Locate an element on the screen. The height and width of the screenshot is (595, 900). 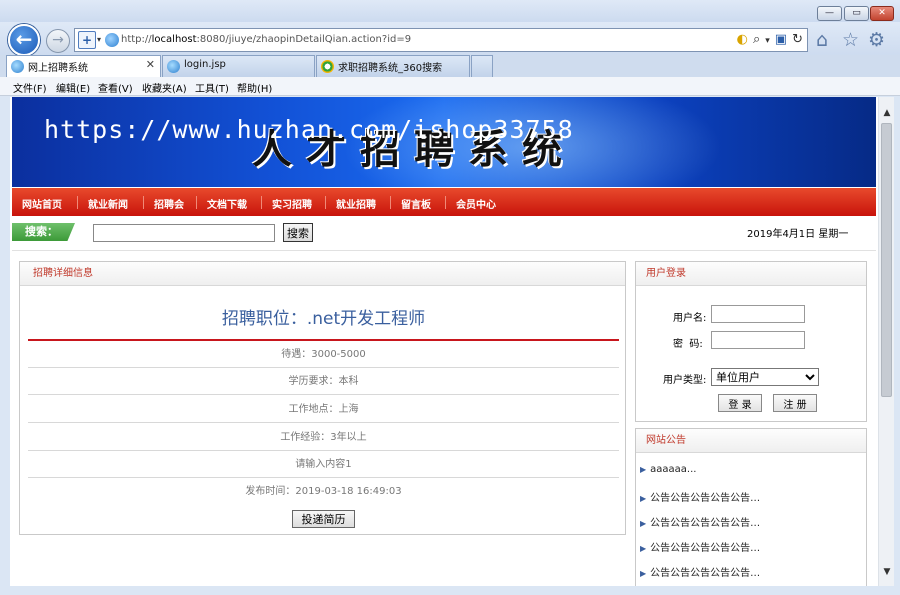
url-host: localhost is located at coordinates (174, 39).